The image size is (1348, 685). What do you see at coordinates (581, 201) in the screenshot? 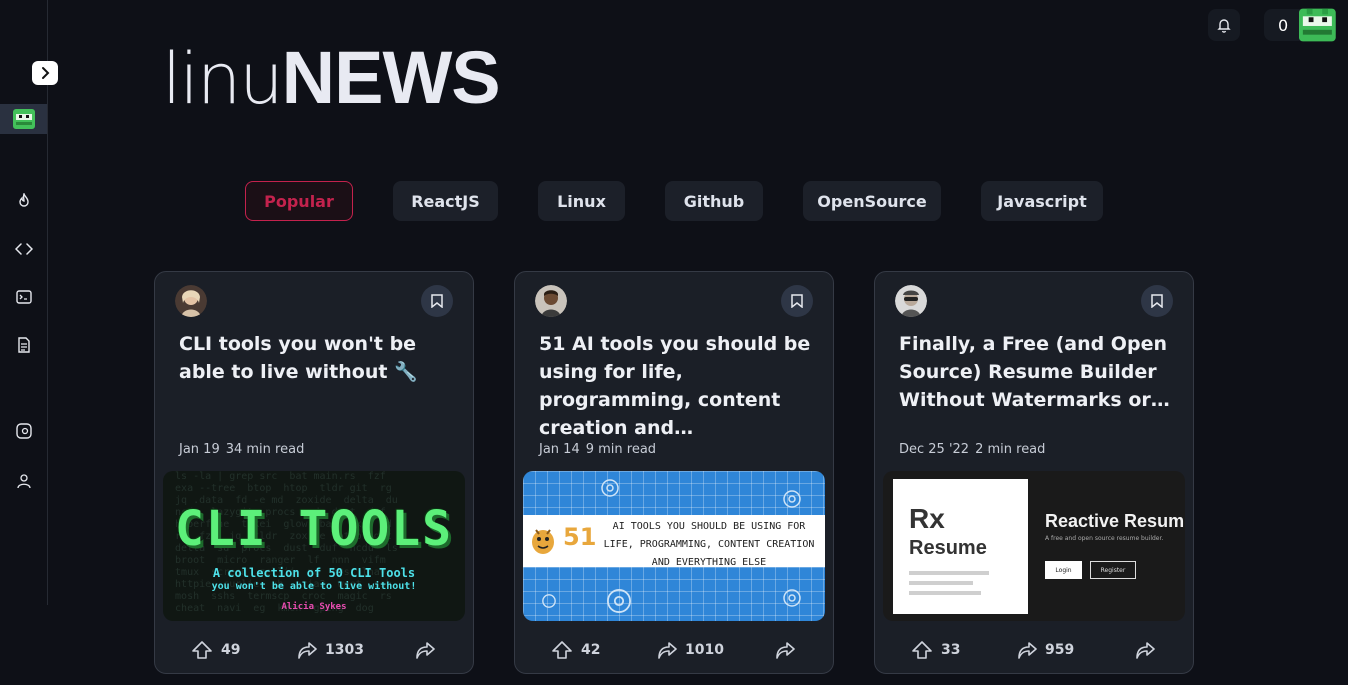
I see `tab-linux: Linux` at bounding box center [581, 201].